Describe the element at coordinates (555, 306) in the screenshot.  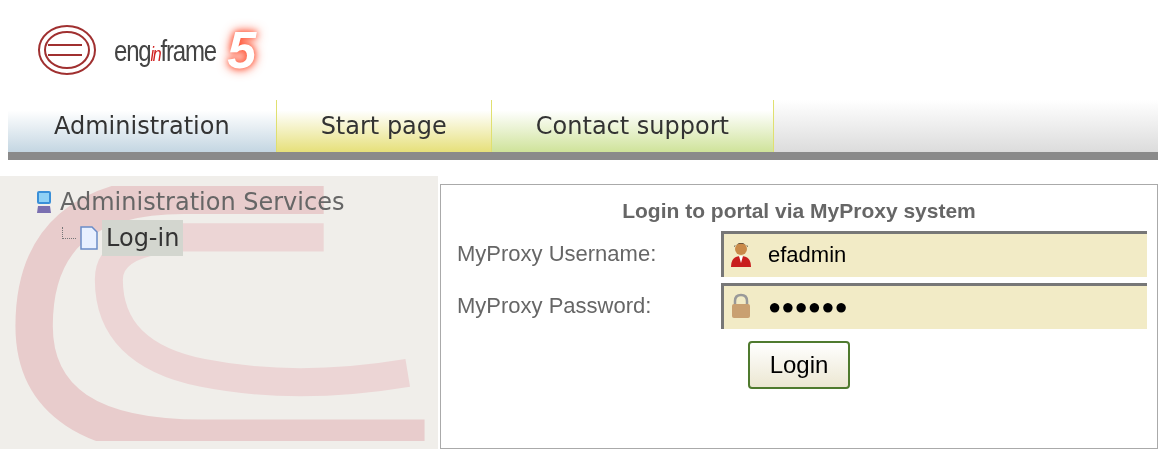
I see `field-label: MyProxy Password:` at that location.